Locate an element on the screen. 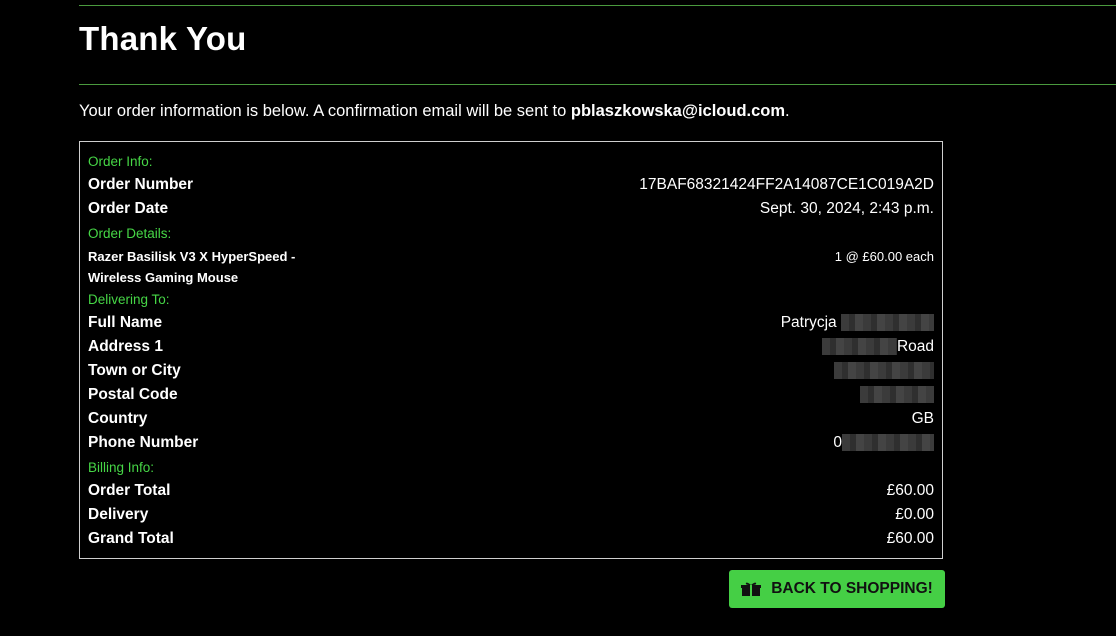 Image resolution: width=1116 pixels, height=636 pixels. grand-total-value: £60.00 is located at coordinates (910, 538).